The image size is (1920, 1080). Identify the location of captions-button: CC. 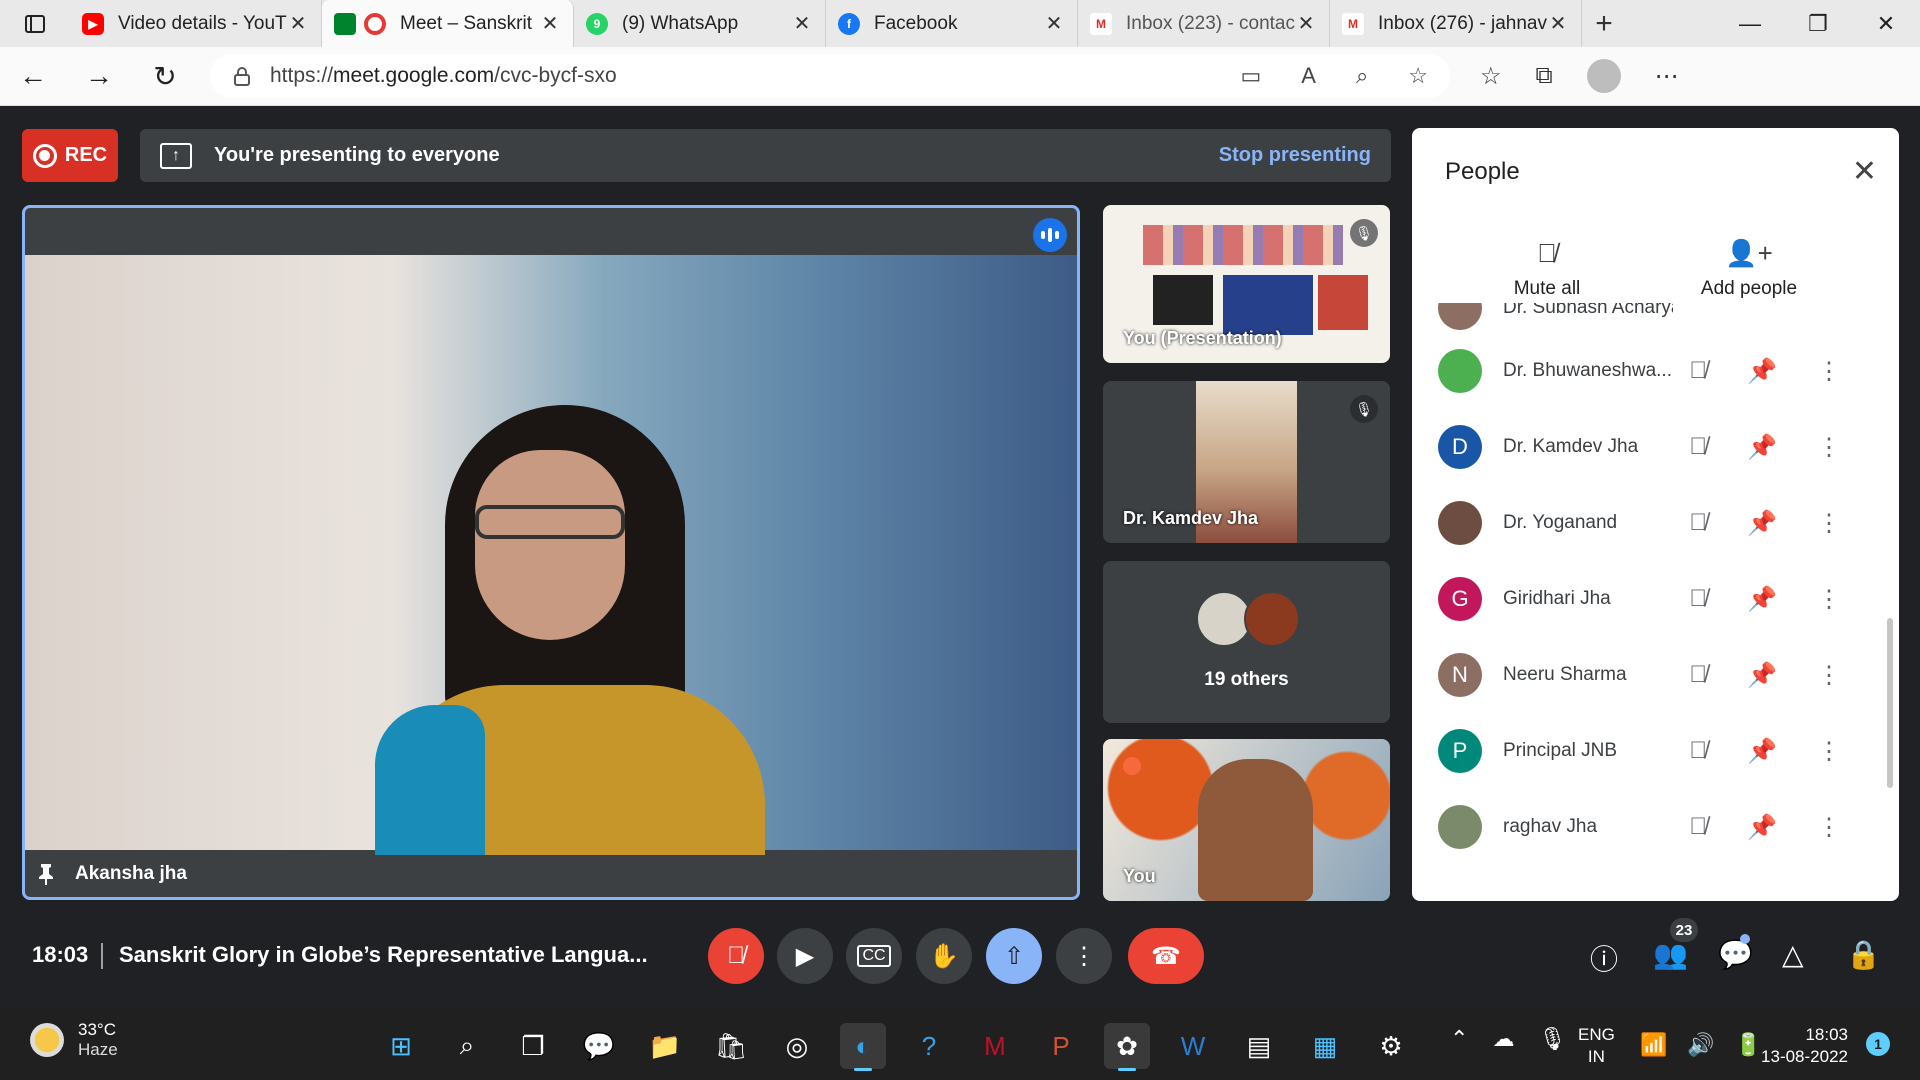
(874, 956).